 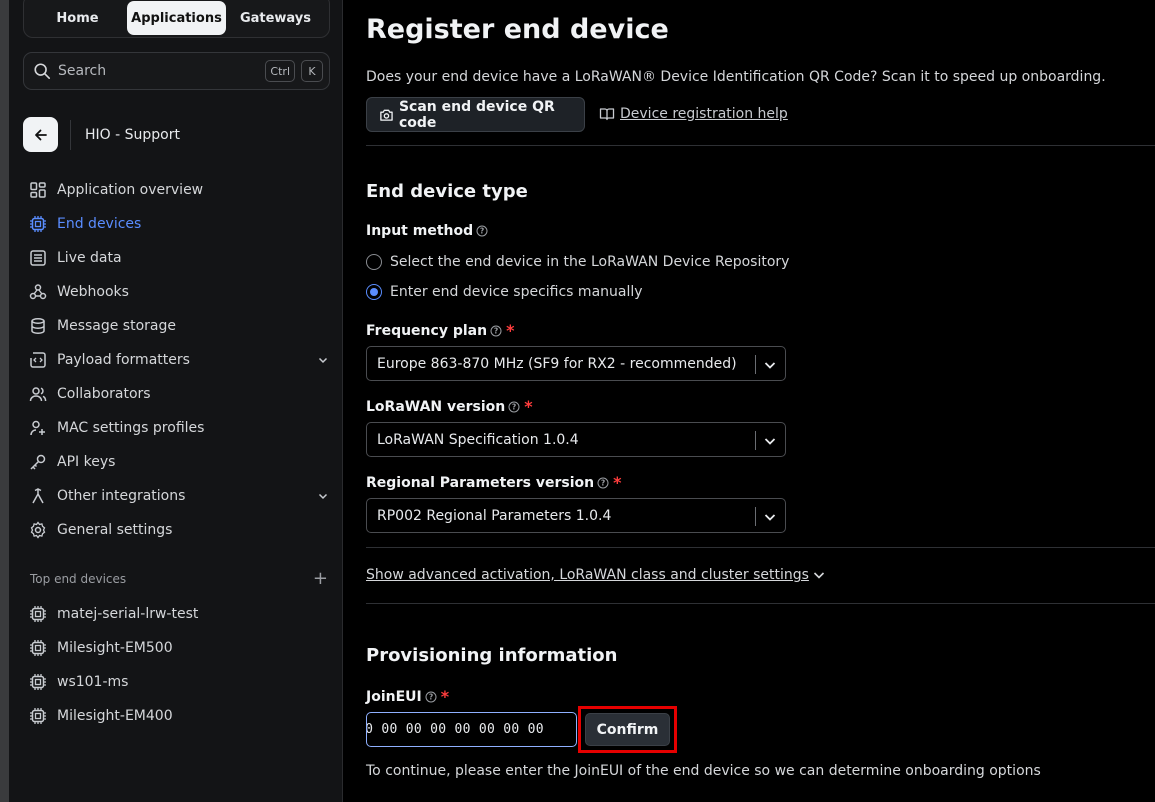 What do you see at coordinates (475, 114) in the screenshot?
I see `scan-qr-button: Scan end device QR code` at bounding box center [475, 114].